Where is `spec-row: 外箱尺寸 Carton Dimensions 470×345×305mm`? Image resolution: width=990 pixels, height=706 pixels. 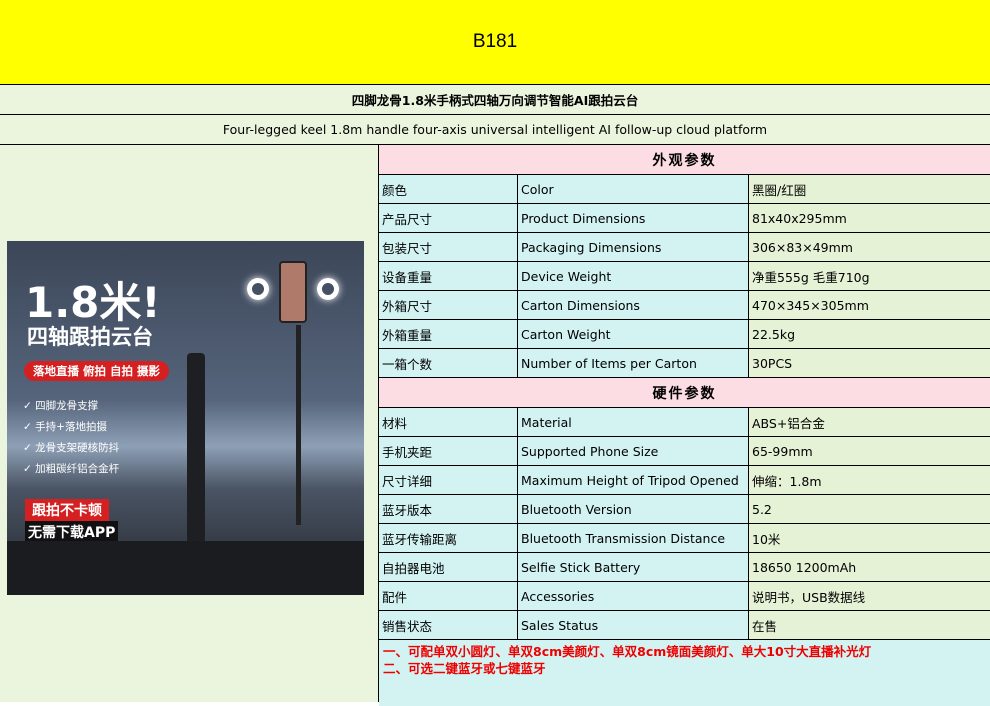
spec-row: 外箱尺寸 Carton Dimensions 470×345×305mm is located at coordinates (684, 305).